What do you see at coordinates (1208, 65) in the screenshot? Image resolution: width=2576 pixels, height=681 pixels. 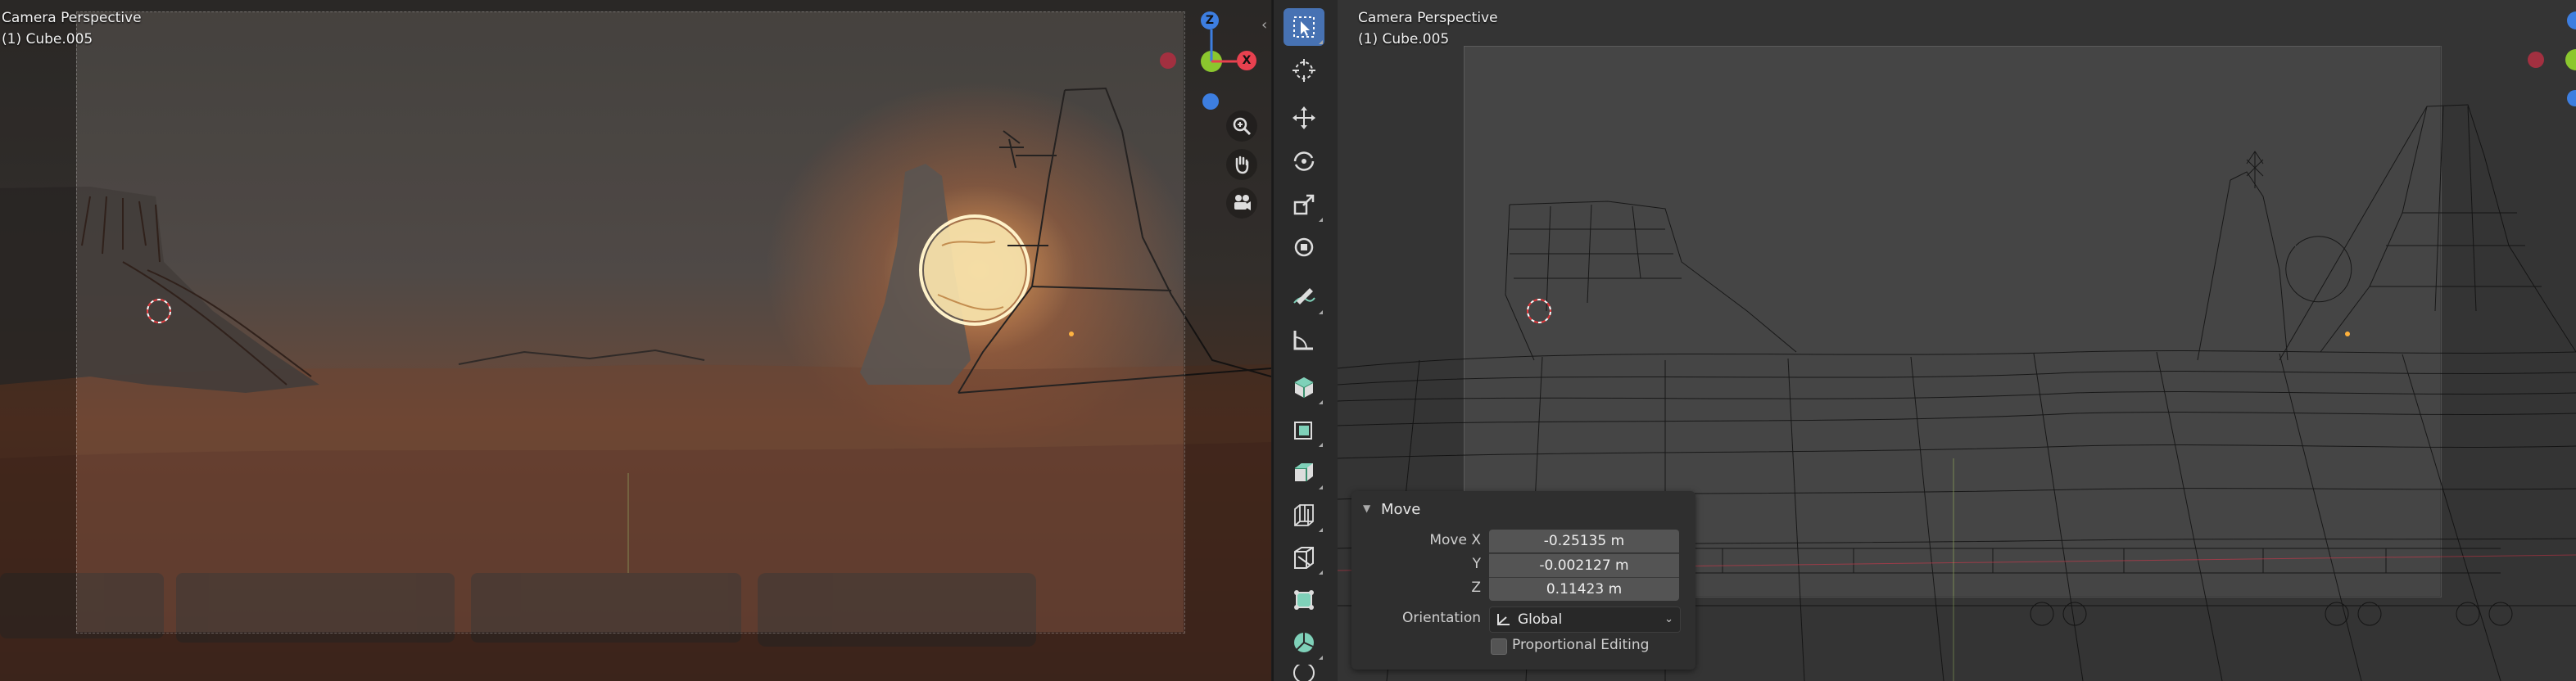 I see `navigation-gizmo: Z X` at bounding box center [1208, 65].